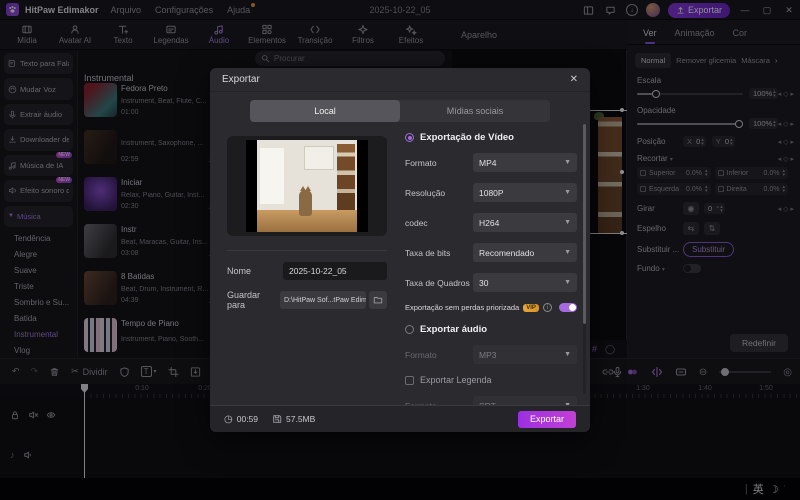  I want to click on tab-local: Local, so click(325, 111).